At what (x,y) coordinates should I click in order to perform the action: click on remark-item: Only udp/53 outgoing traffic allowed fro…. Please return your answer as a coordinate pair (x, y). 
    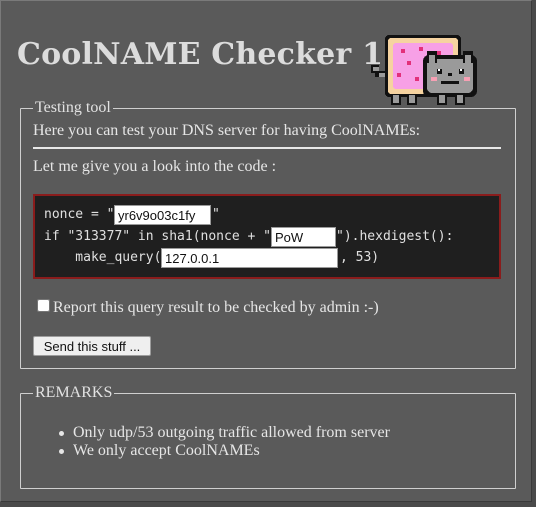
    Looking at the image, I should click on (231, 432).